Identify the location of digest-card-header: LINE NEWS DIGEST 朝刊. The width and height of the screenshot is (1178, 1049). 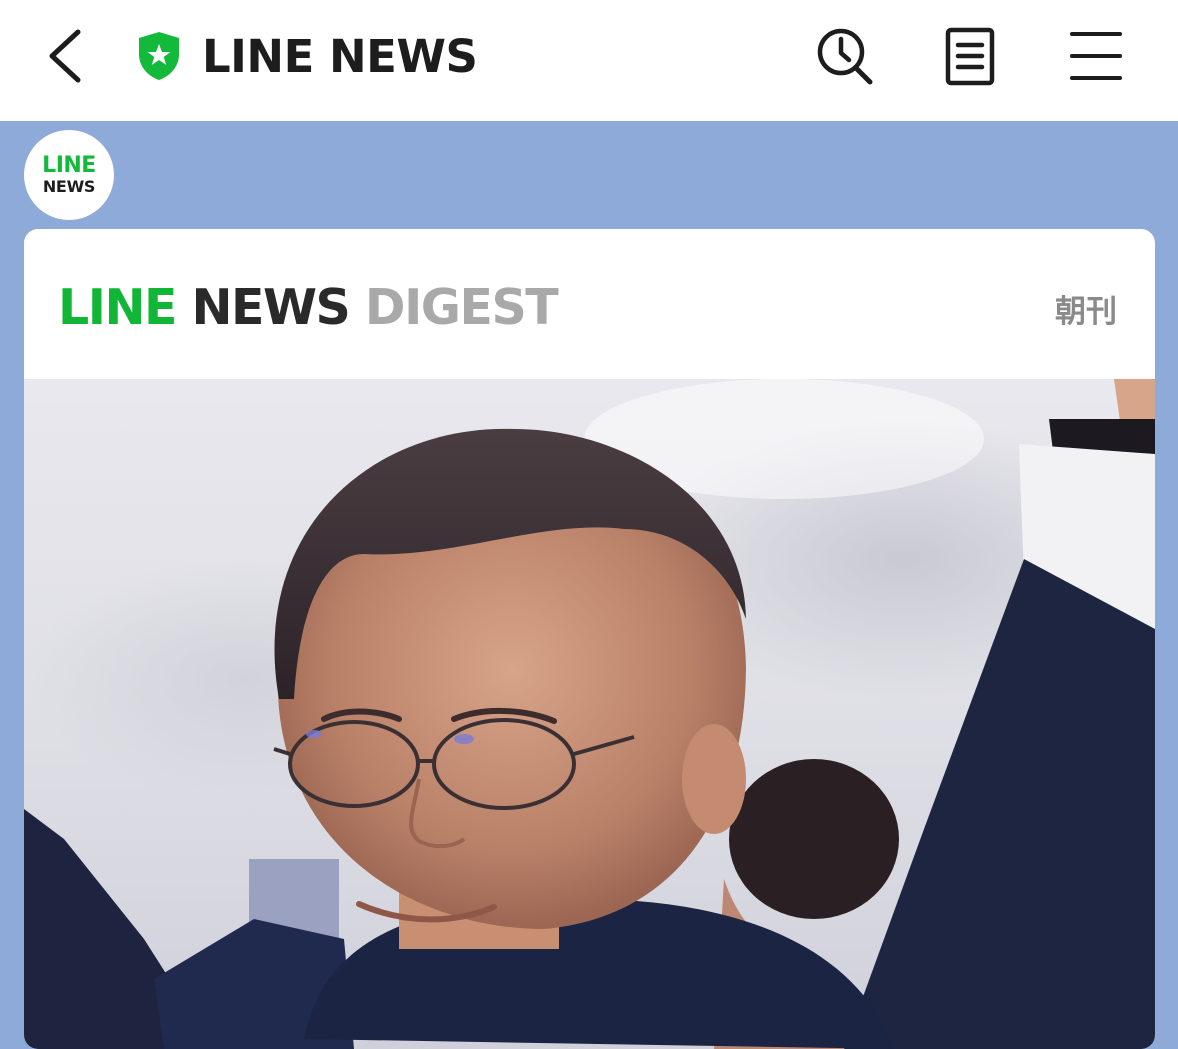
(589, 304).